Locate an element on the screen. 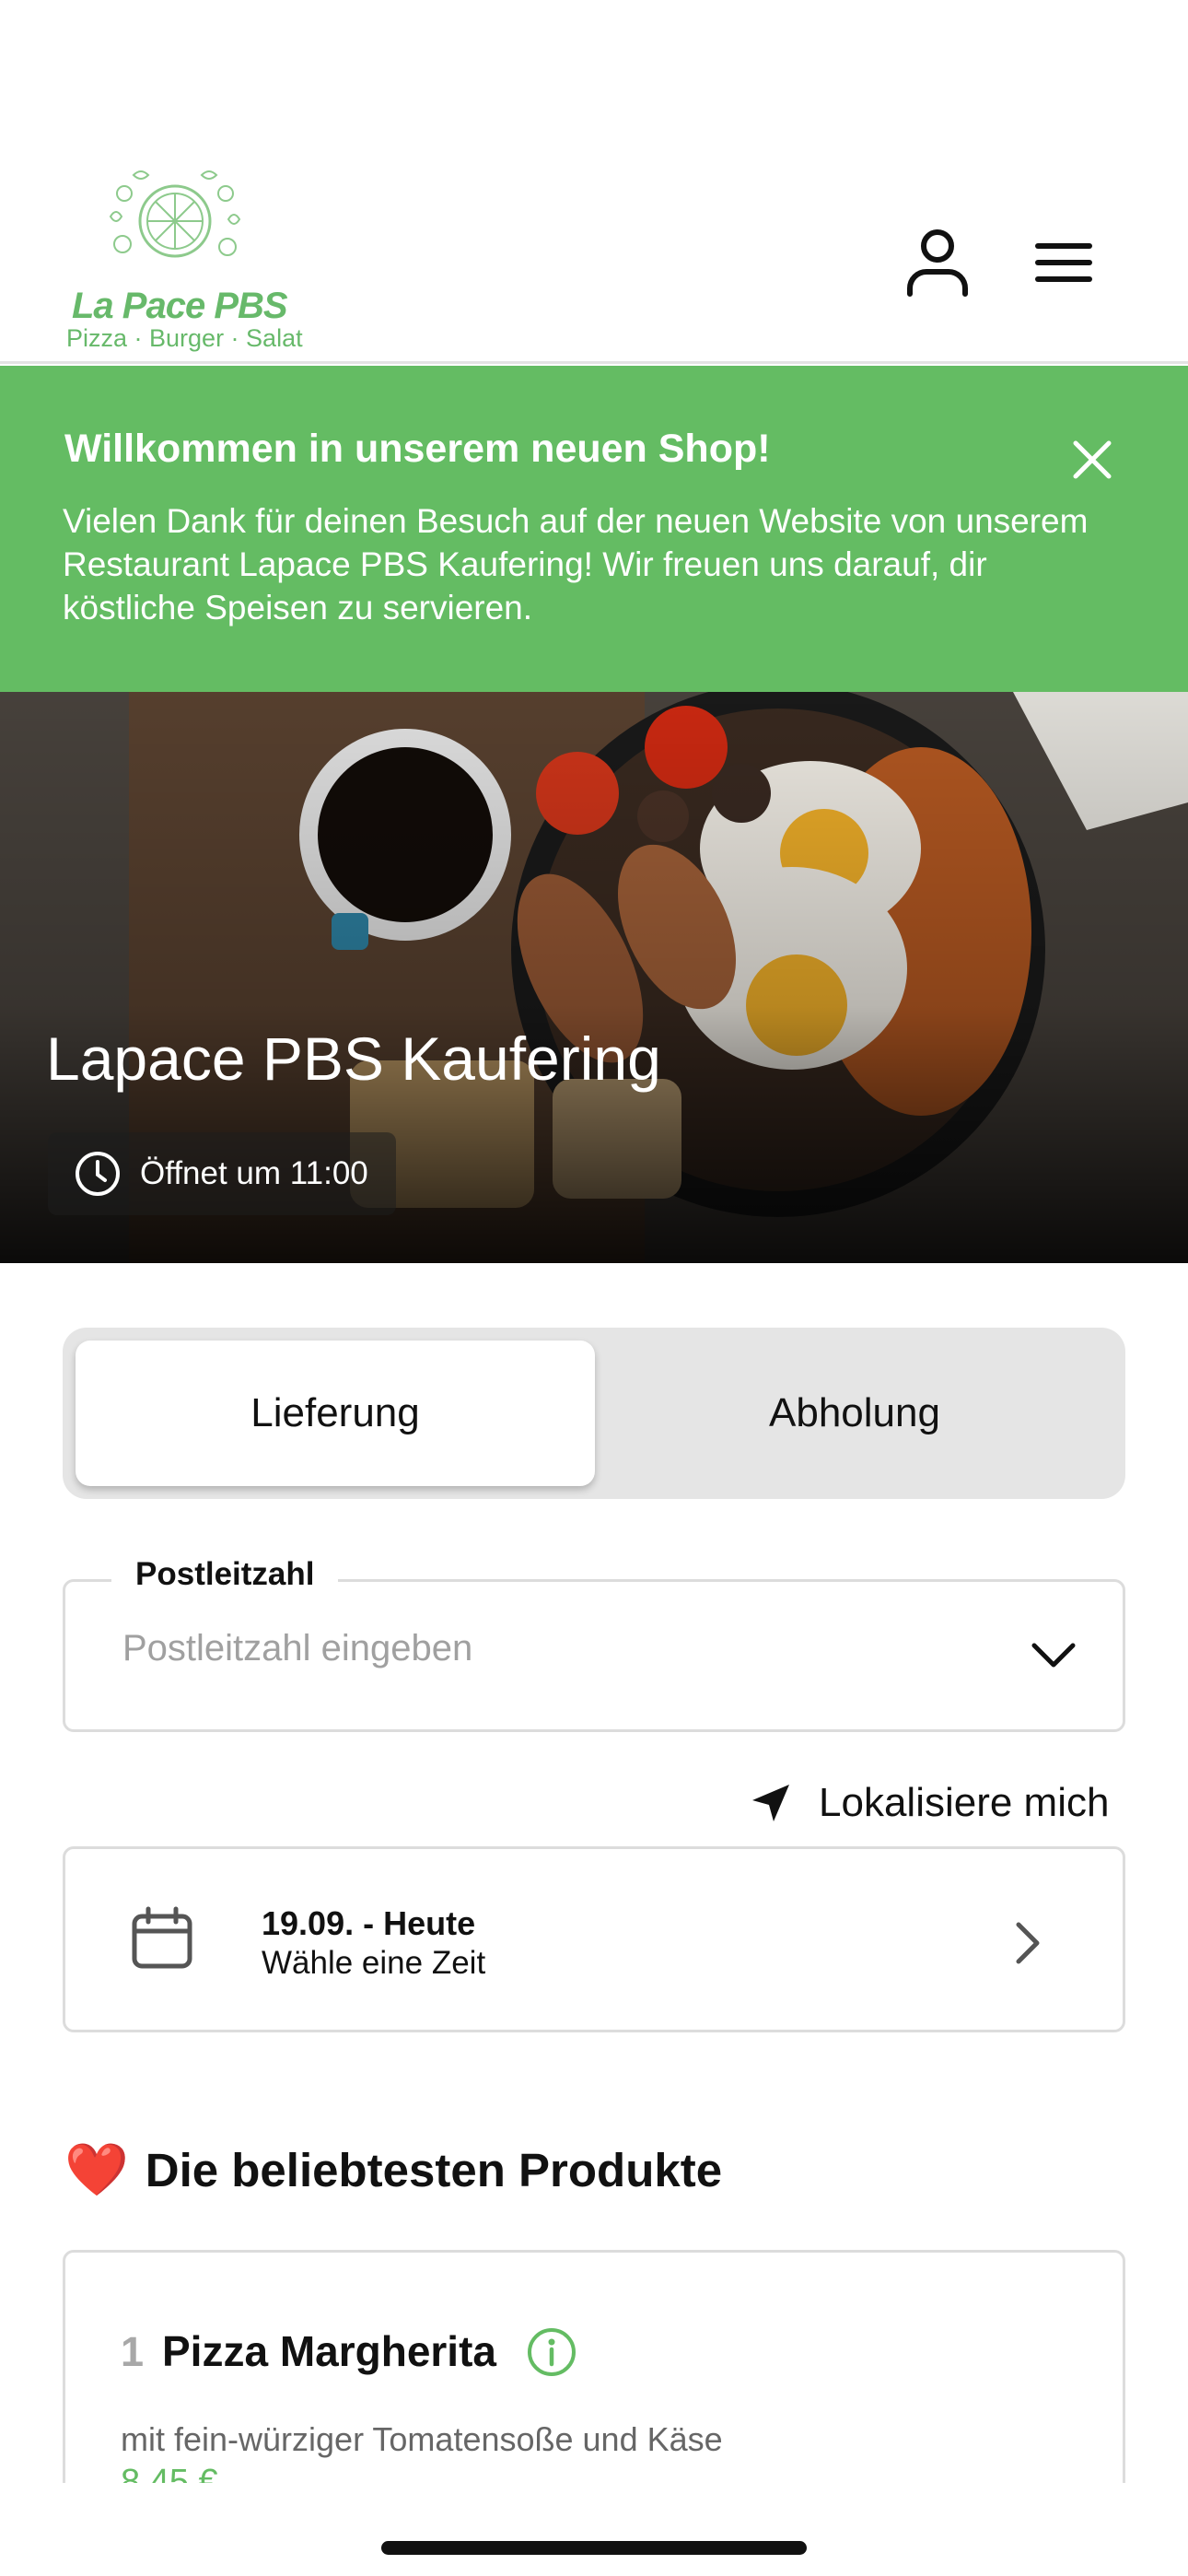  menu-icon is located at coordinates (1063, 262).